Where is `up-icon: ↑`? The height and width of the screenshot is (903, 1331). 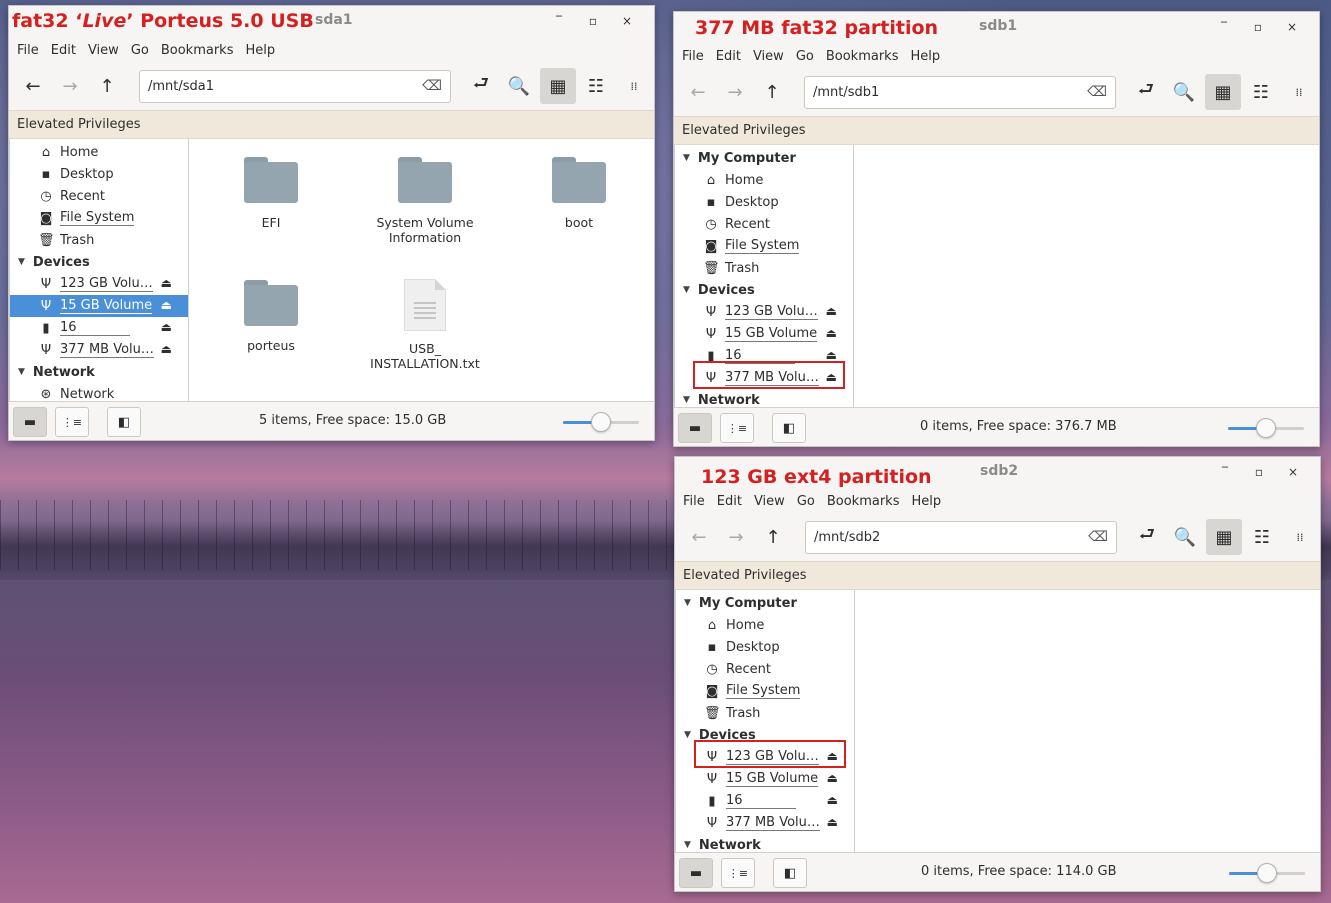 up-icon: ↑ is located at coordinates (772, 92).